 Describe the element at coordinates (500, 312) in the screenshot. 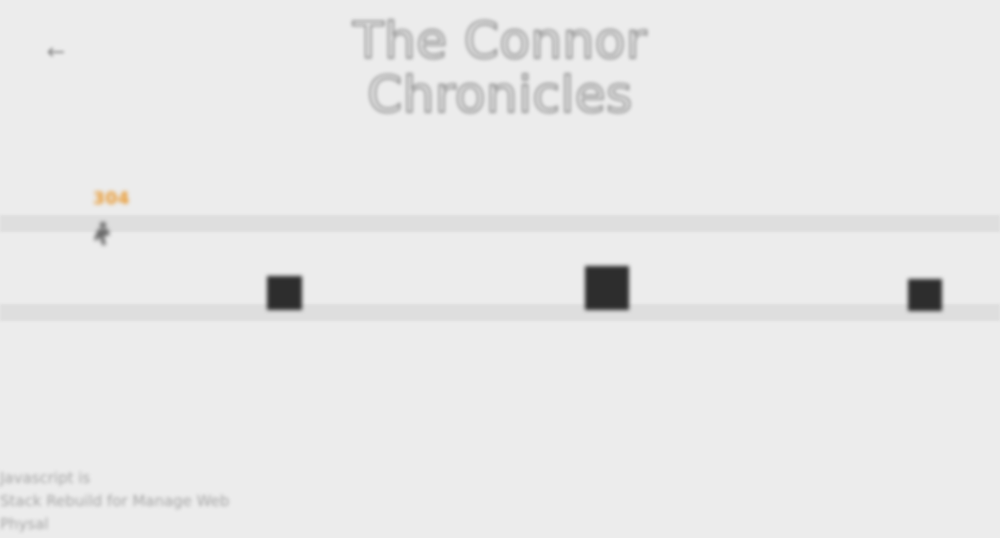

I see `ground-lane` at that location.